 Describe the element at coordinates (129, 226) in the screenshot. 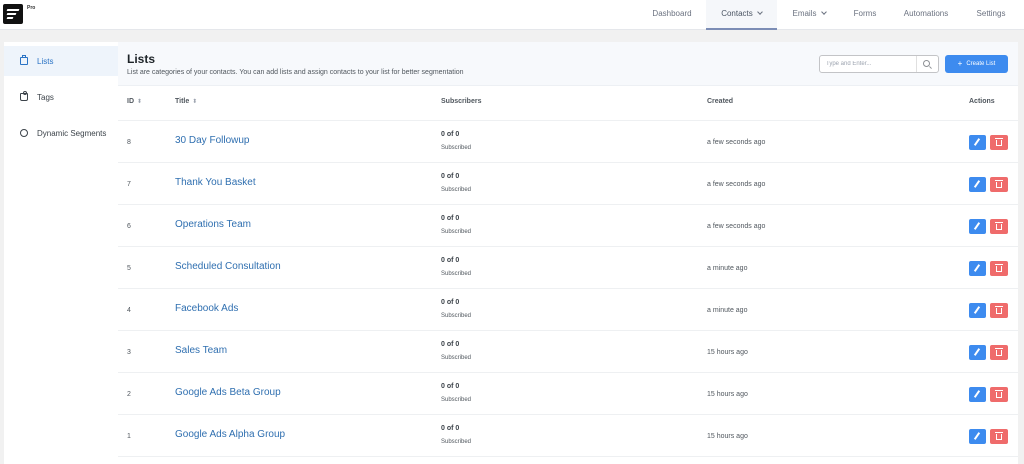

I see `row-id: 6` at that location.